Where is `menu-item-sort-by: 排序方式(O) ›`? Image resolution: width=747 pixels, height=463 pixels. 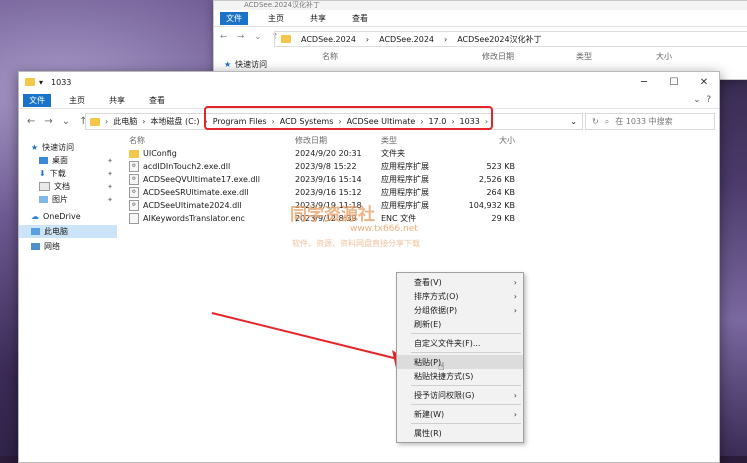
menu-item-sort-by: 排序方式(O) › is located at coordinates (460, 296).